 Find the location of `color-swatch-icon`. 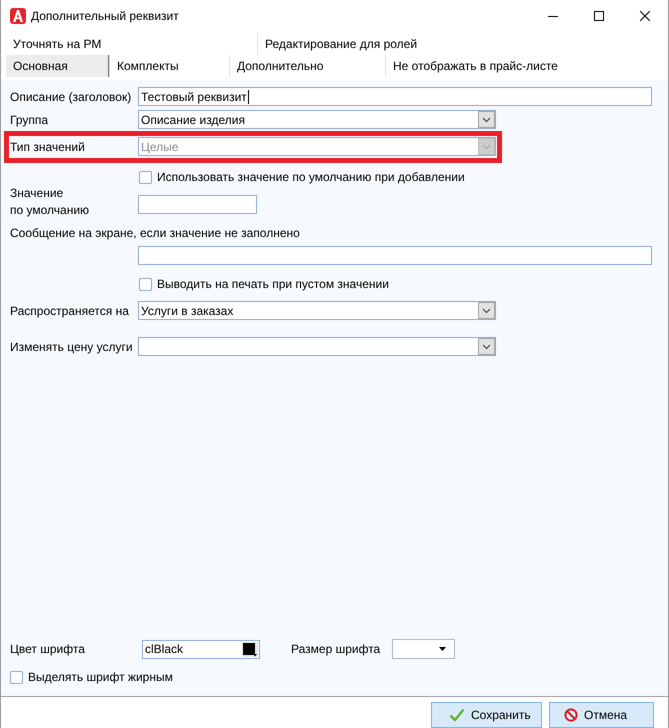

color-swatch-icon is located at coordinates (250, 649).